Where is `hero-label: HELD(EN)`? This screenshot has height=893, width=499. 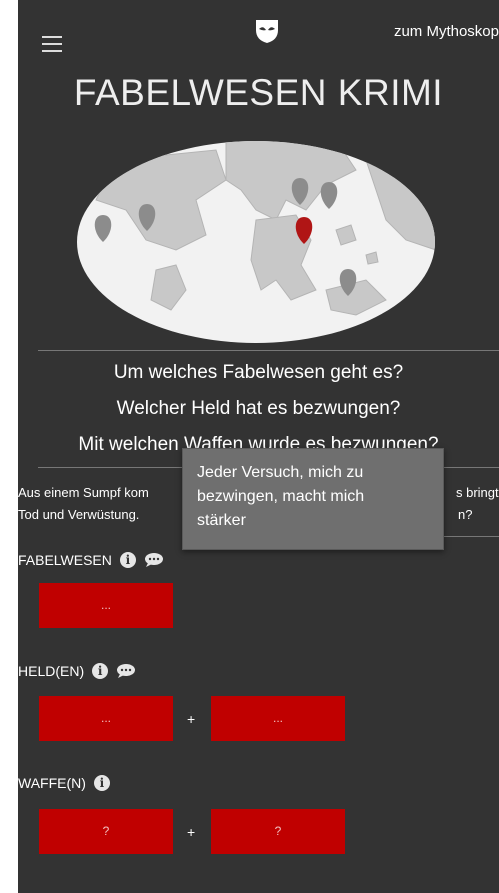 hero-label: HELD(EN) is located at coordinates (51, 671).